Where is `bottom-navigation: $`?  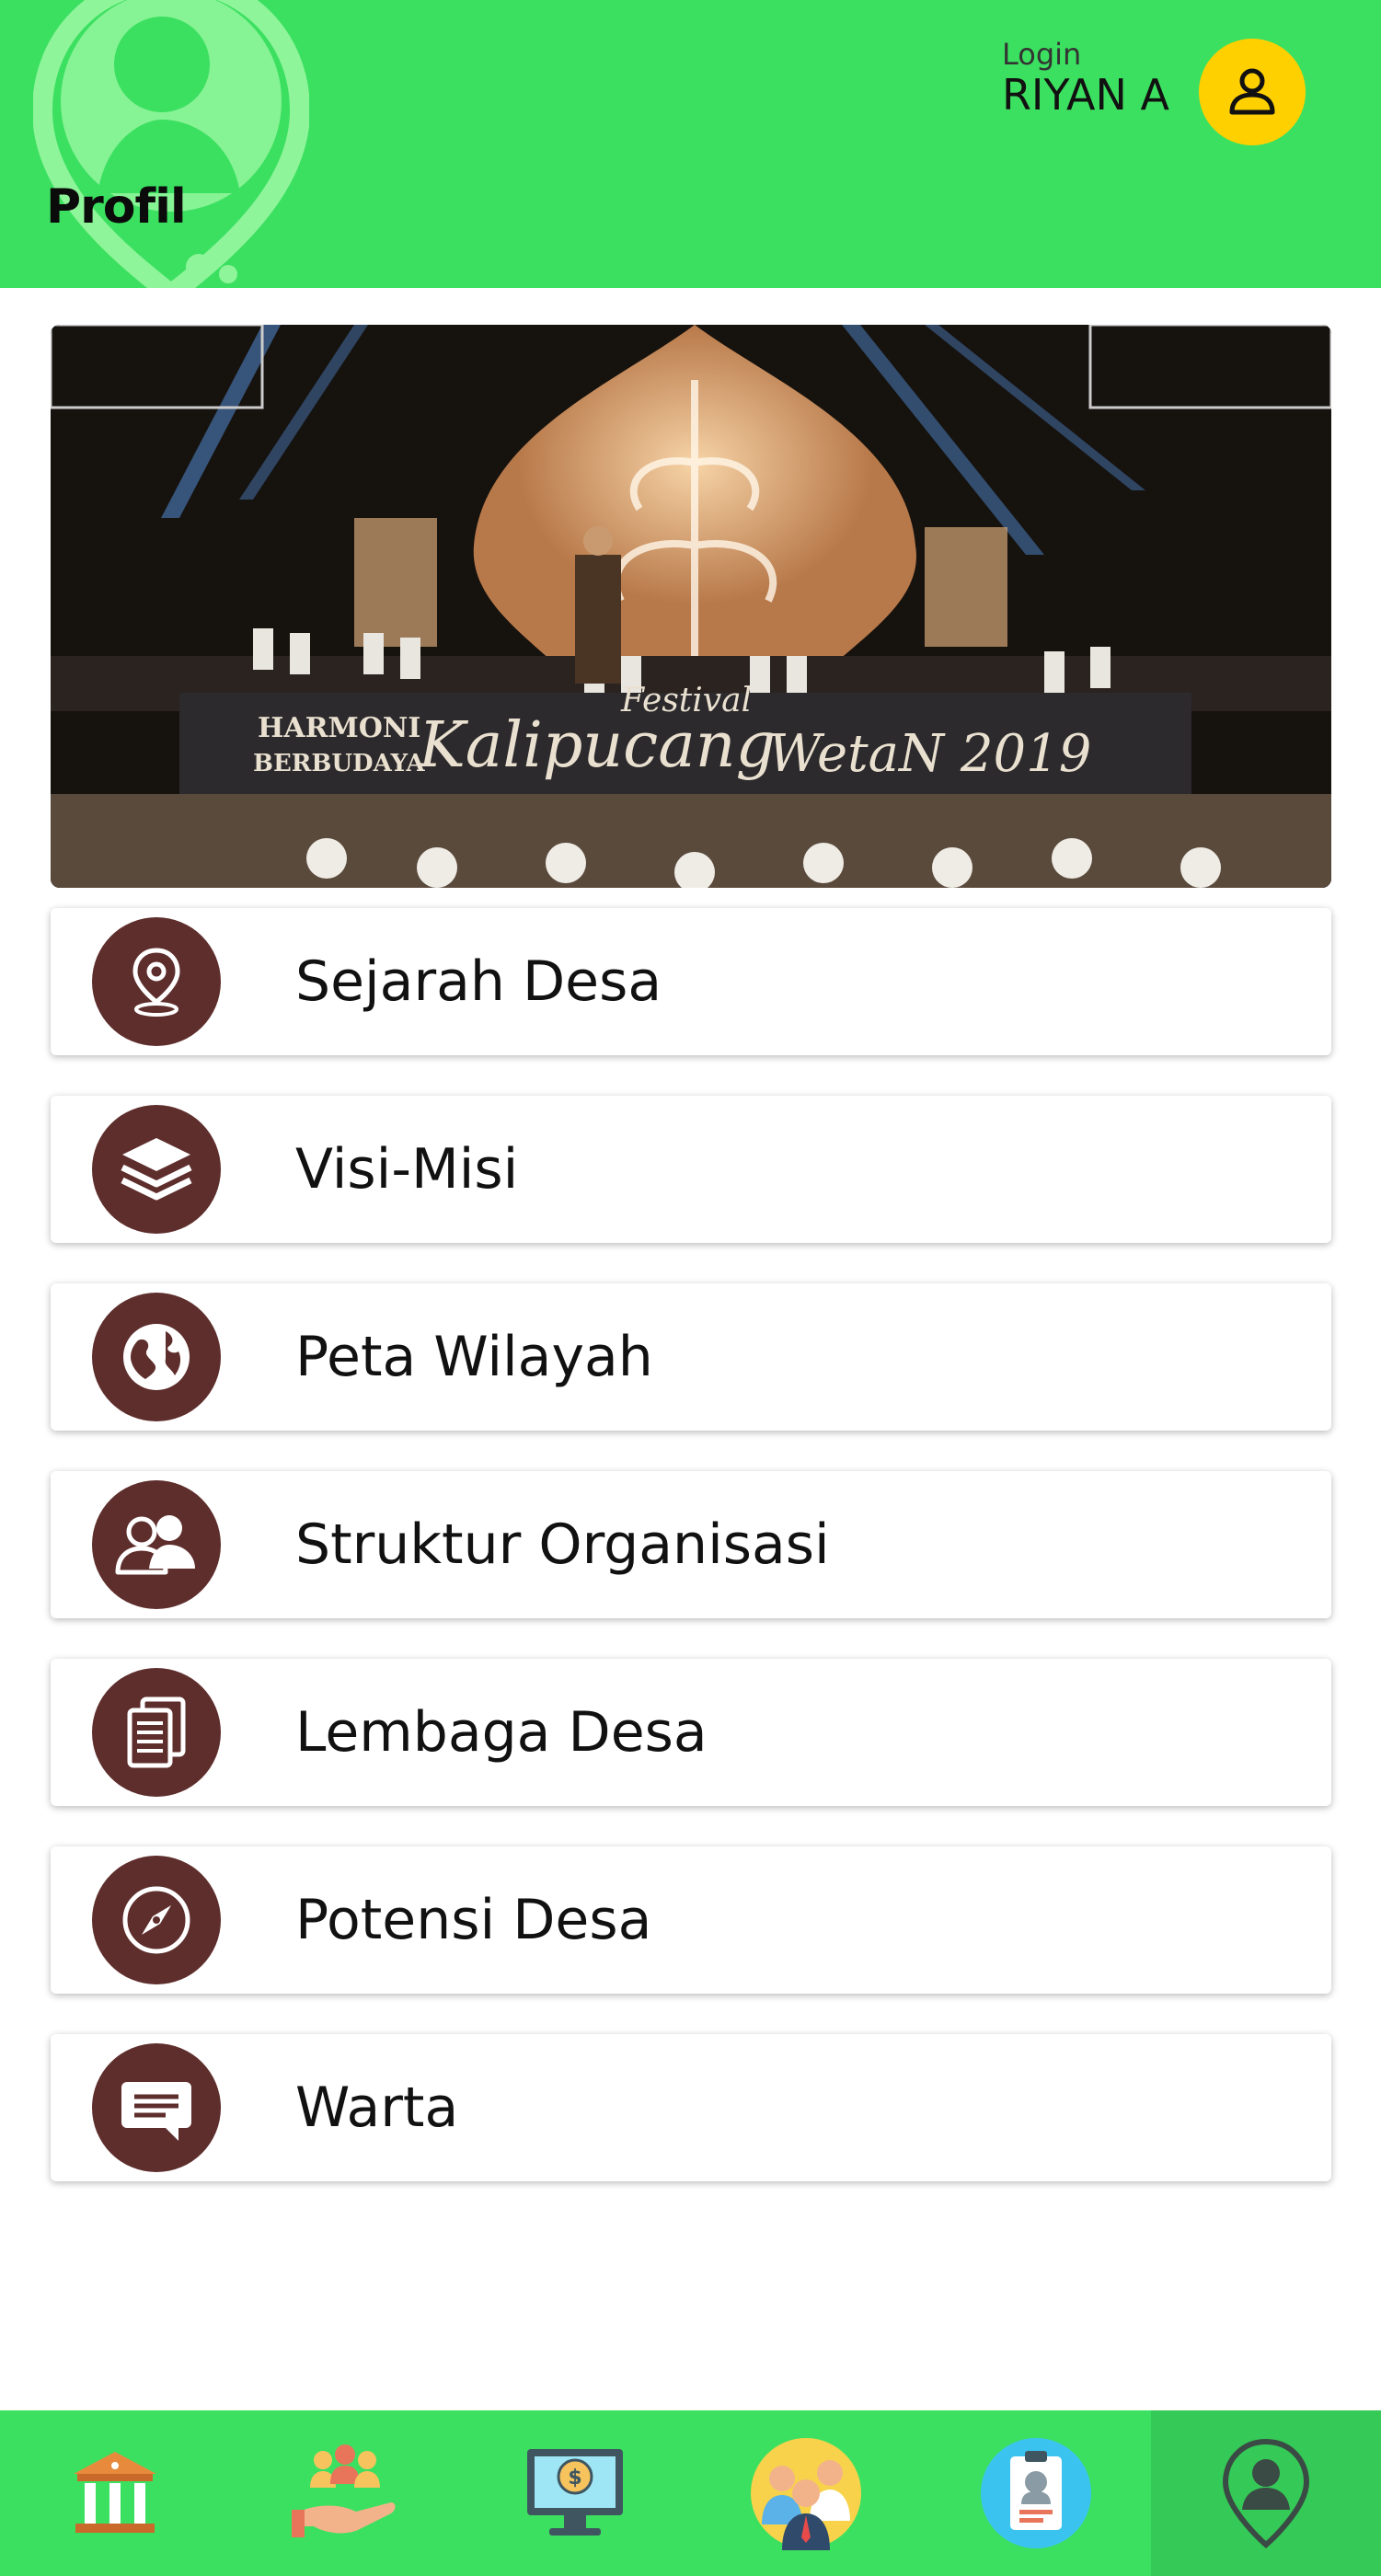 bottom-navigation: $ is located at coordinates (690, 2493).